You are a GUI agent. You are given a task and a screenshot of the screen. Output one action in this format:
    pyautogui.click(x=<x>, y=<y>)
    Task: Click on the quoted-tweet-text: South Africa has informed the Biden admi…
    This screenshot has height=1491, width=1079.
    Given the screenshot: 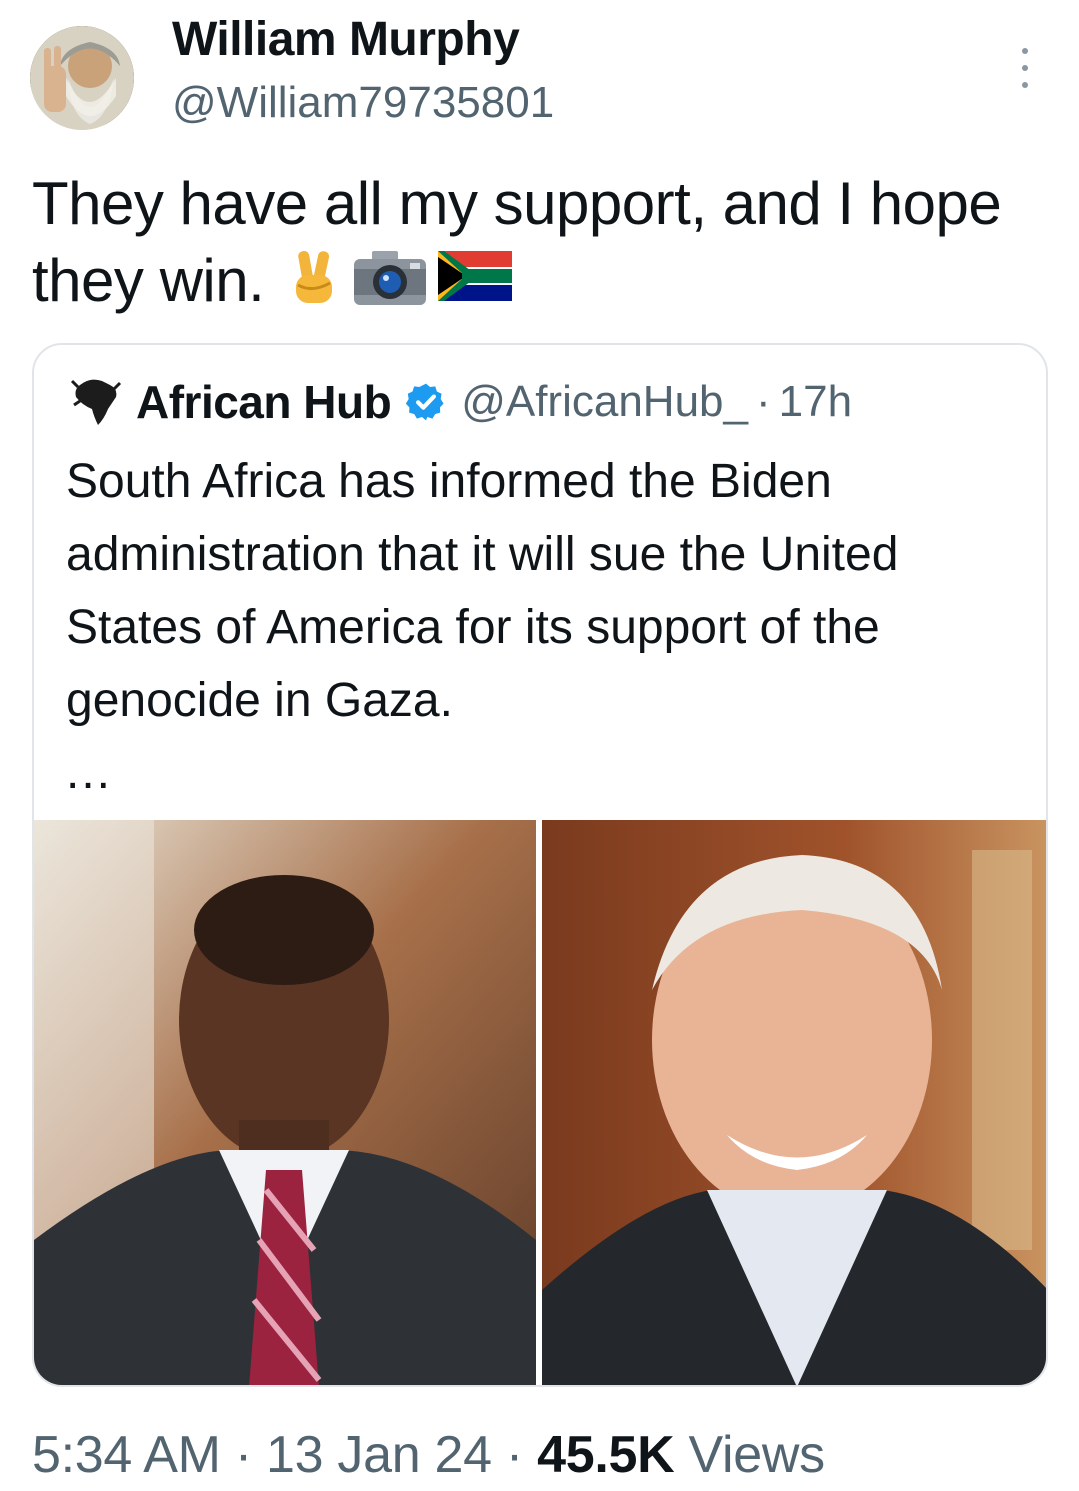 What is the action you would take?
    pyautogui.click(x=482, y=591)
    